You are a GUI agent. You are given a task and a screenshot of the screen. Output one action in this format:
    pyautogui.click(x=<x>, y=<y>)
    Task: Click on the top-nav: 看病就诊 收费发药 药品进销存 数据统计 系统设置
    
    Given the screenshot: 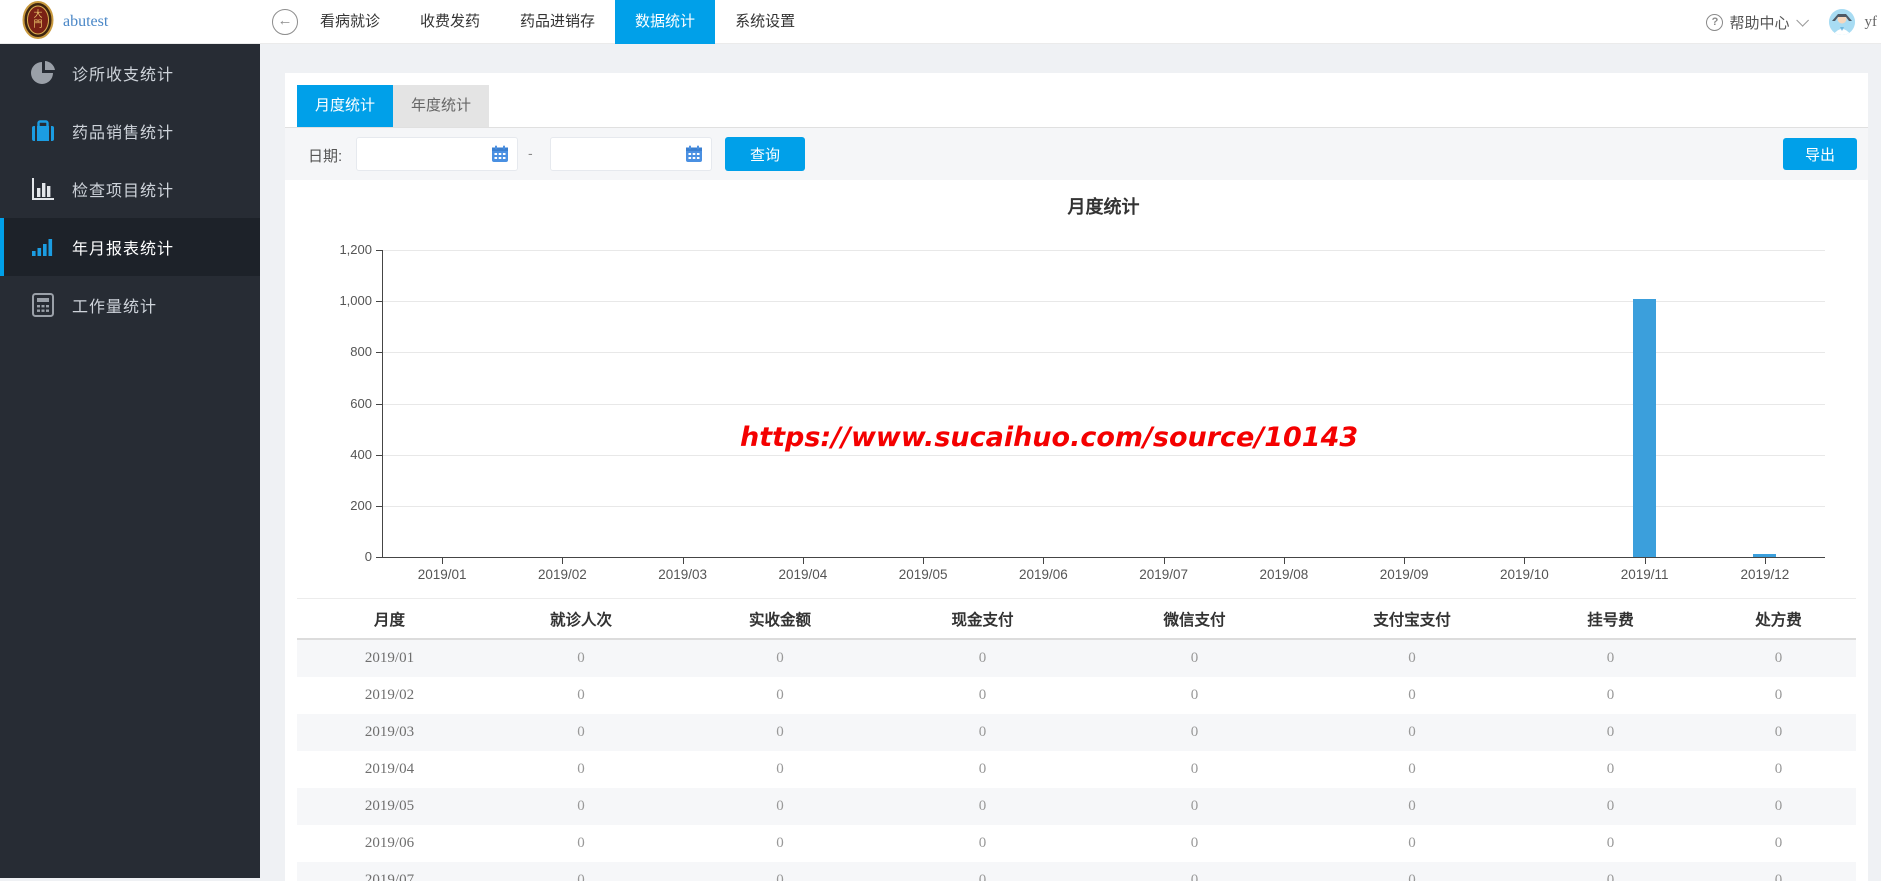 What is the action you would take?
    pyautogui.click(x=557, y=22)
    